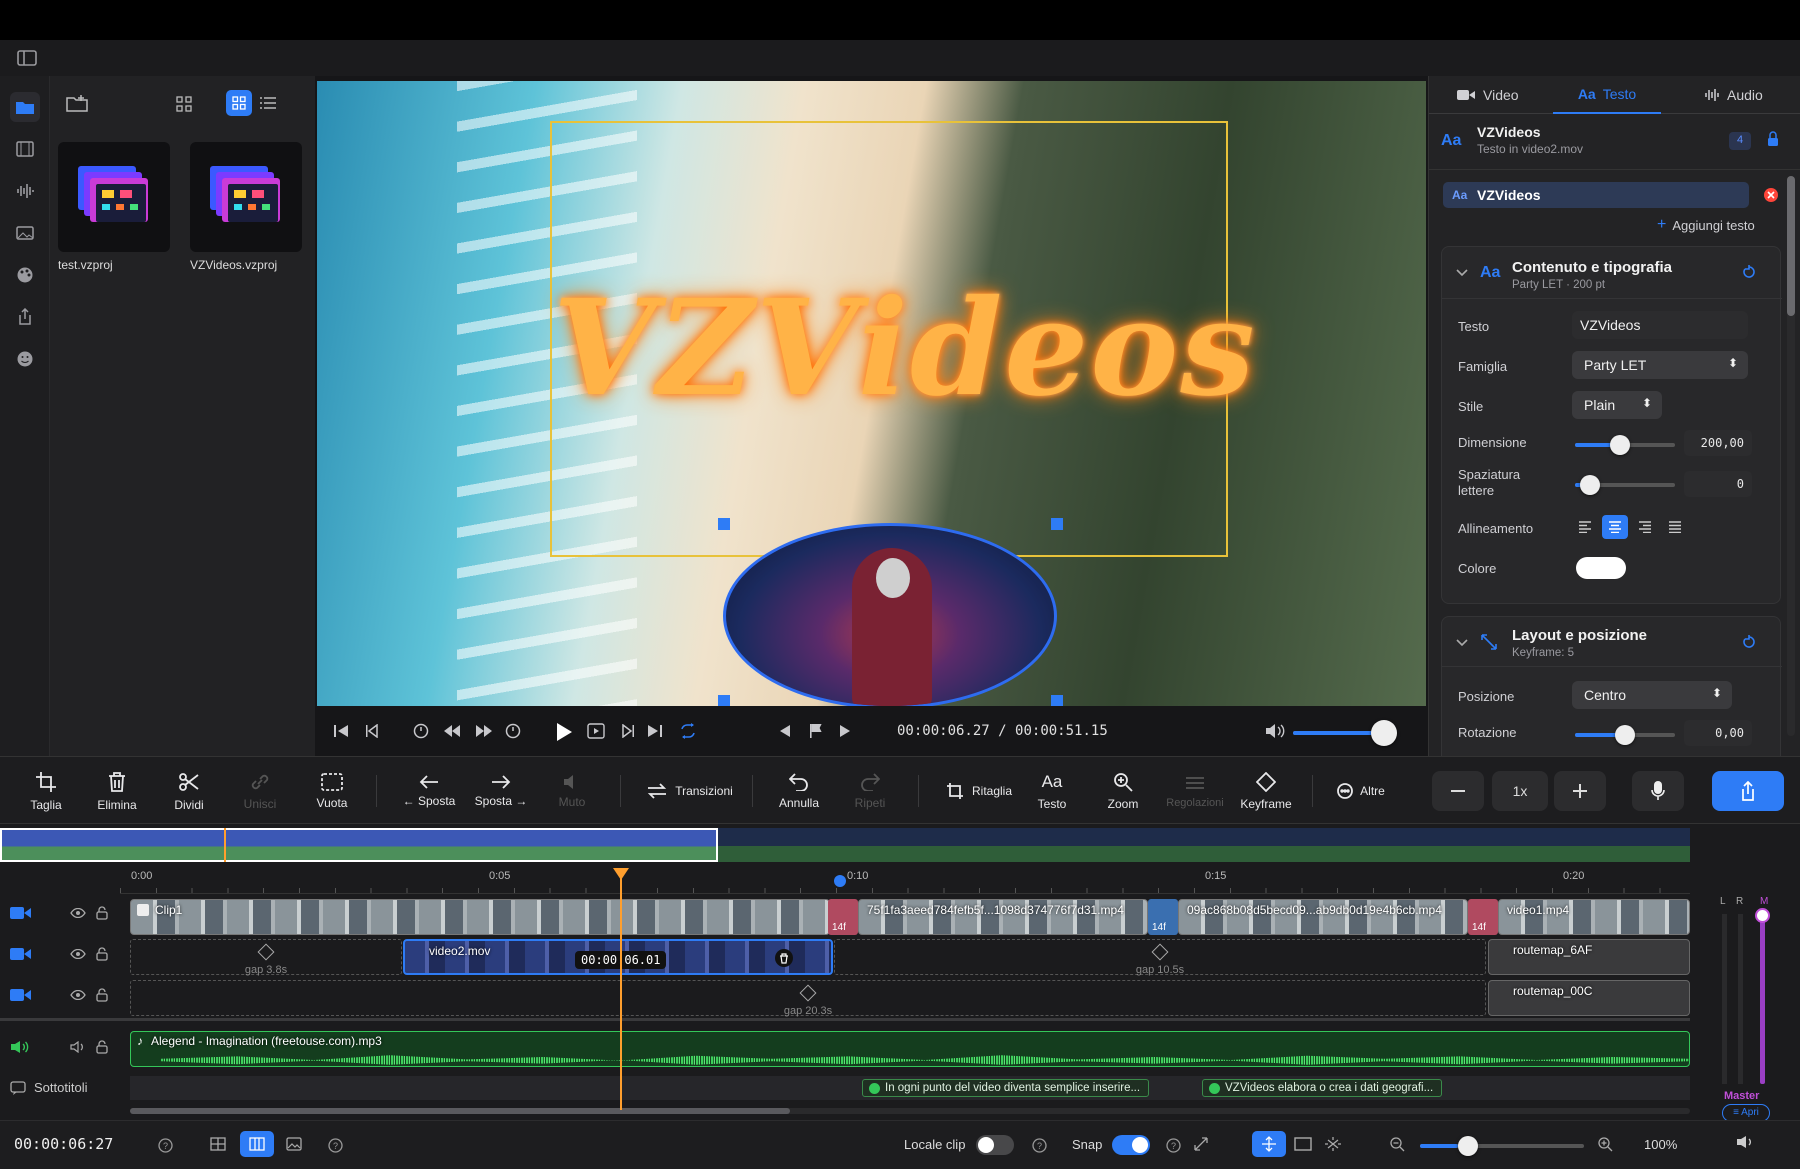  What do you see at coordinates (910, 1111) in the screenshot?
I see `timeline-scrollbar` at bounding box center [910, 1111].